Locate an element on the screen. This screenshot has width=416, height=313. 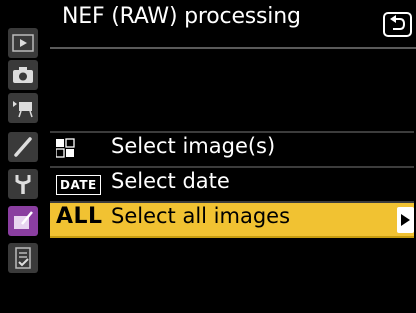
my-menu-icon is located at coordinates (23, 258).